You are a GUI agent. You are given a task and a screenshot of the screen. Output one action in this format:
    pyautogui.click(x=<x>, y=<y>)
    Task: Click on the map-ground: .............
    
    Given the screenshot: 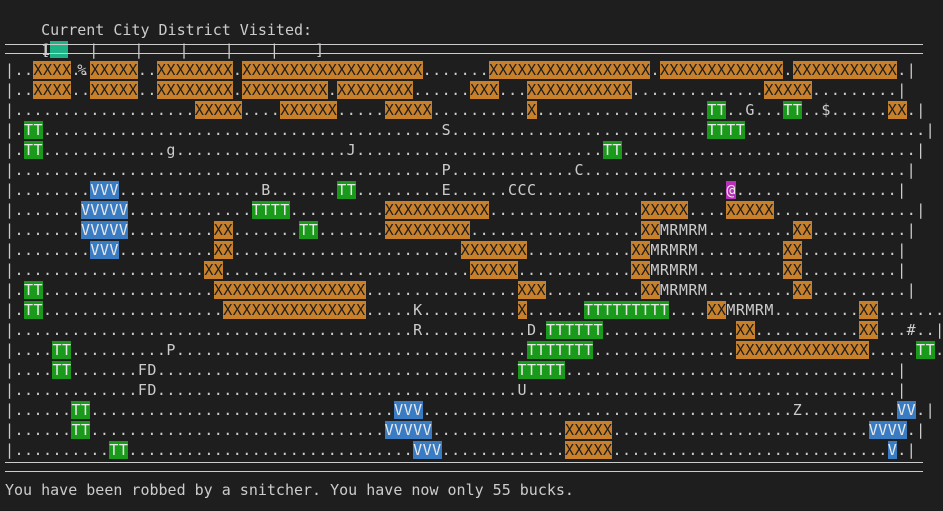 What is the action you would take?
    pyautogui.click(x=503, y=450)
    